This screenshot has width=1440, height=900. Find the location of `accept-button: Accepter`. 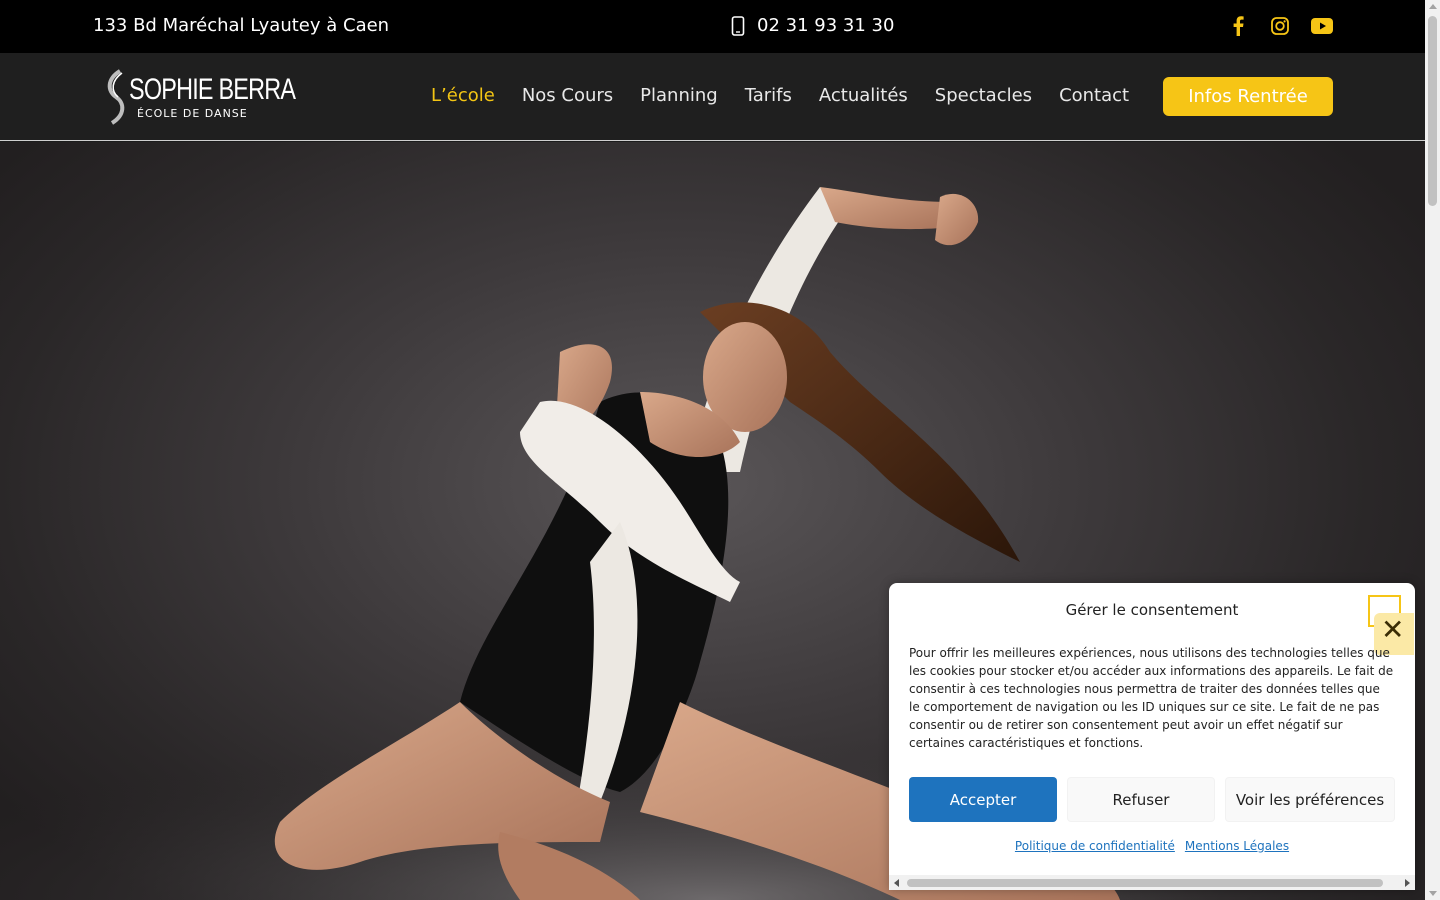

accept-button: Accepter is located at coordinates (983, 799).